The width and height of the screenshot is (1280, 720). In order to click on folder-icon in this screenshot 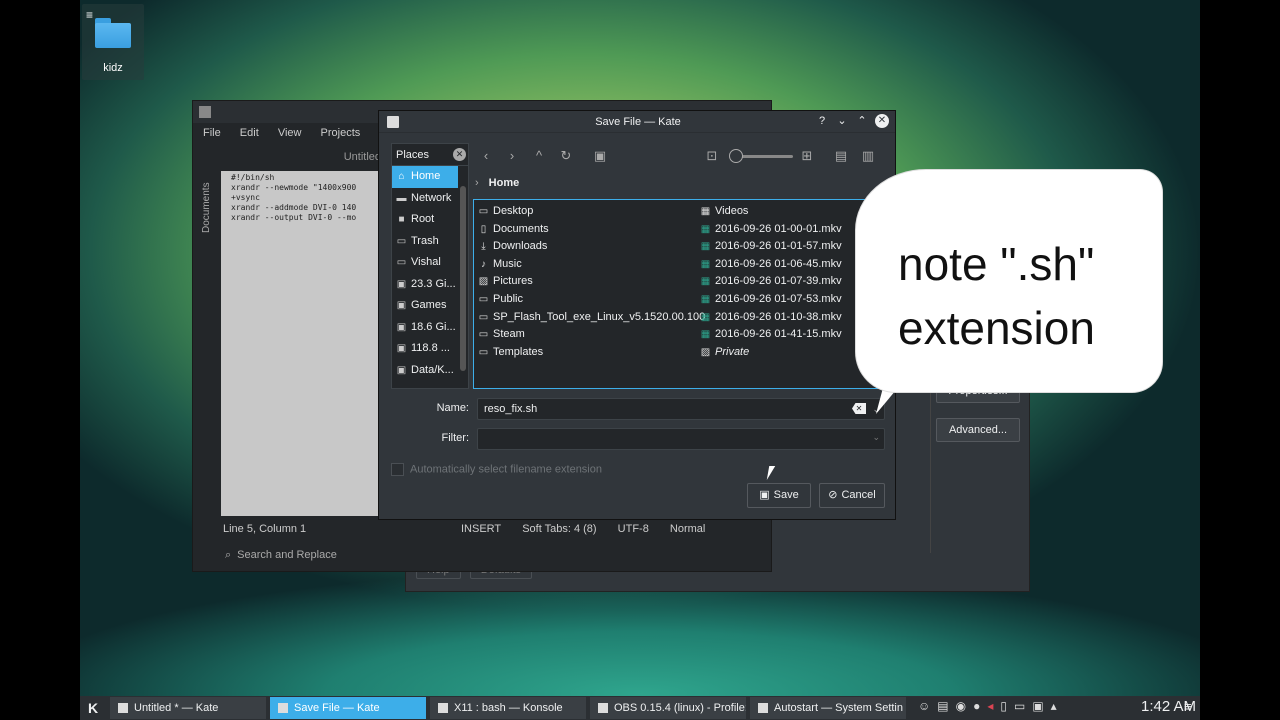, I will do `click(113, 33)`.